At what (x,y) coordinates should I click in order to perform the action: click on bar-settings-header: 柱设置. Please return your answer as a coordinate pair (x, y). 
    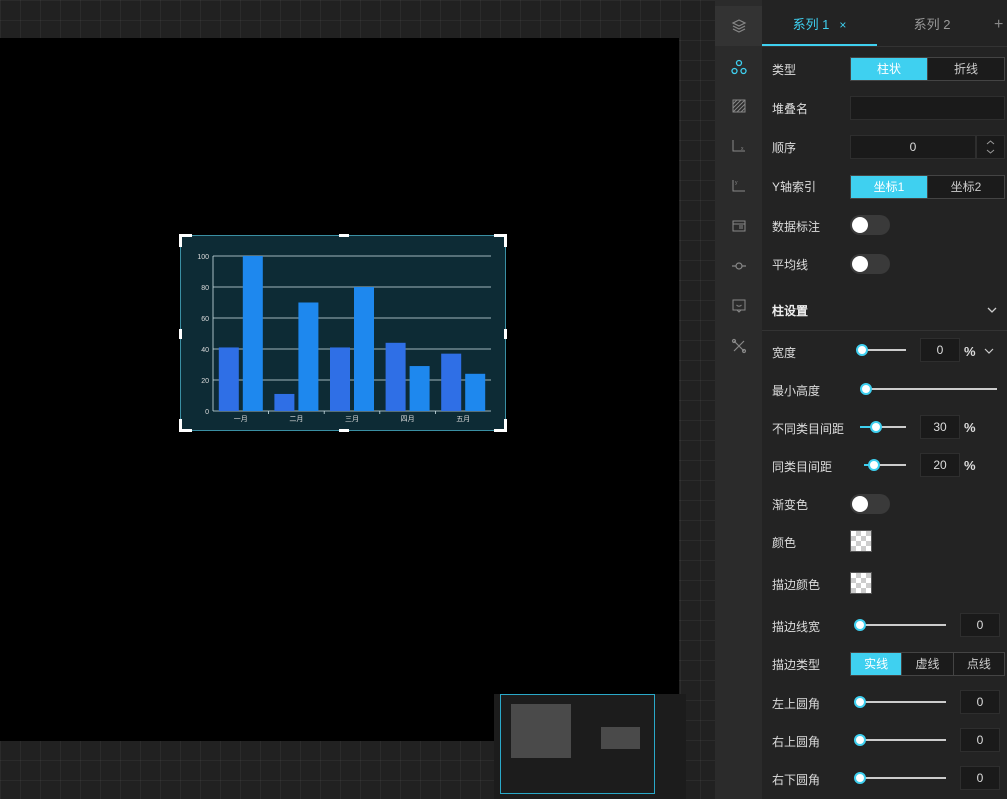
    Looking at the image, I should click on (884, 310).